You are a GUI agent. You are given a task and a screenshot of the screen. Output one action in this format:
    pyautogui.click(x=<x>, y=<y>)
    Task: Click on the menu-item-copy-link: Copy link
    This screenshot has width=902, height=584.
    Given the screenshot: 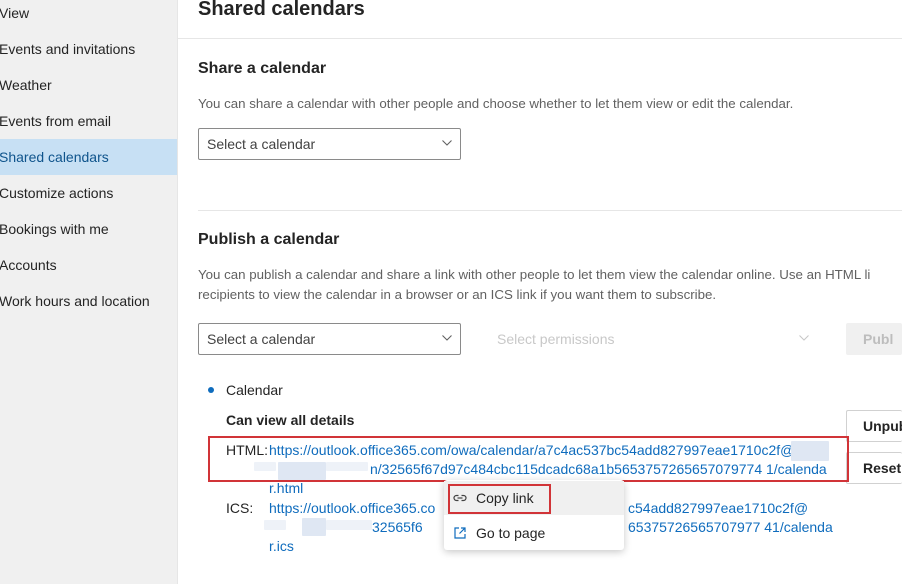 What is the action you would take?
    pyautogui.click(x=534, y=498)
    